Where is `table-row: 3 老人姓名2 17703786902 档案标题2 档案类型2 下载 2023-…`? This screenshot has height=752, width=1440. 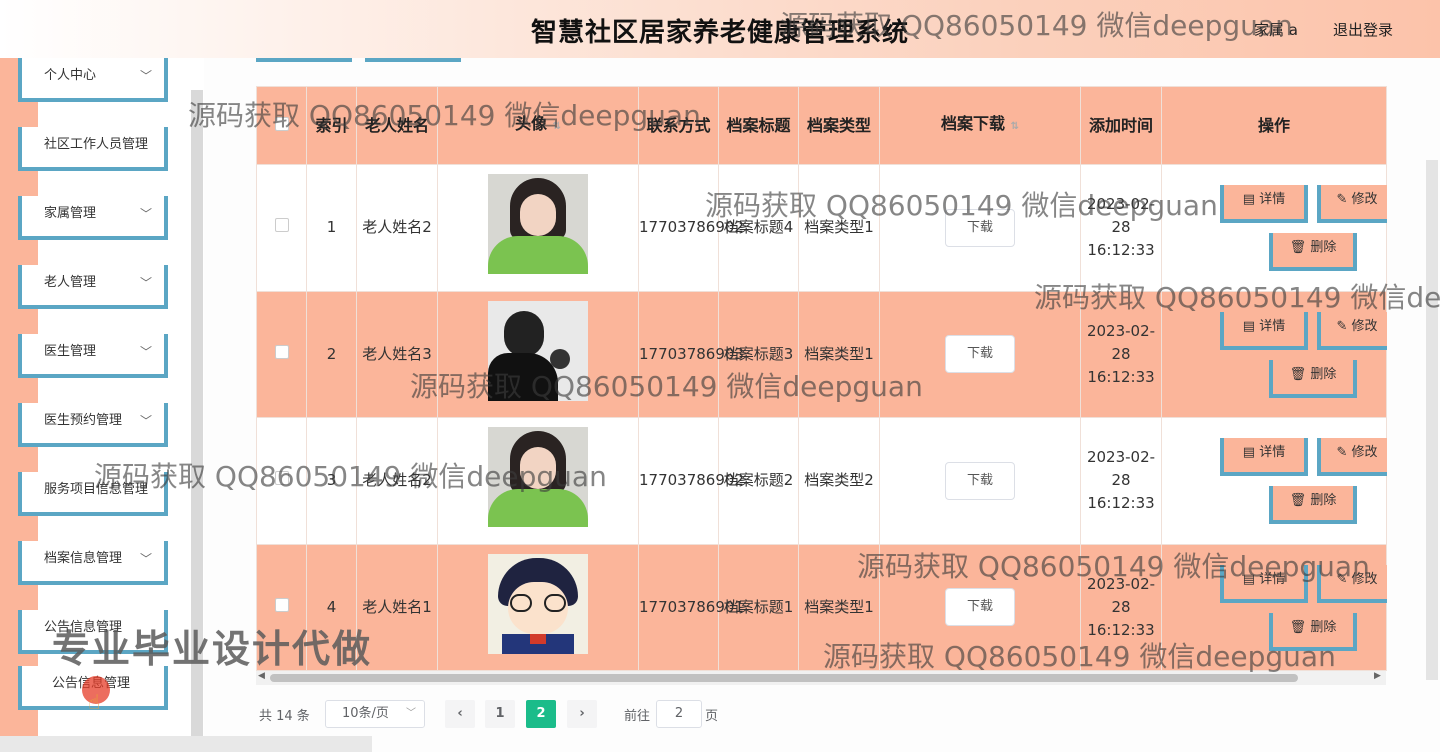 table-row: 3 老人姓名2 17703786902 档案标题2 档案类型2 下载 2023-… is located at coordinates (821, 481).